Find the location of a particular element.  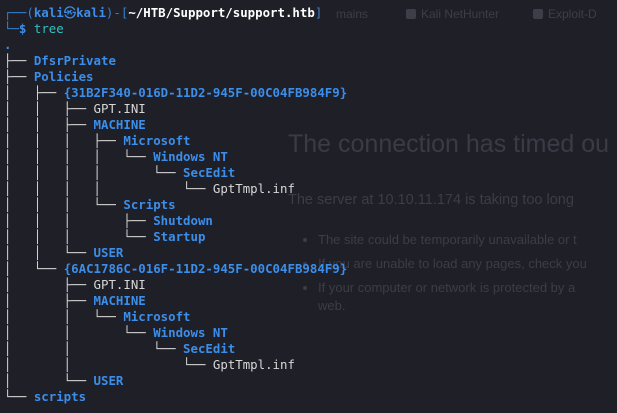

tree-entry: │ │ │ ├── Microsoft is located at coordinates (175, 141).